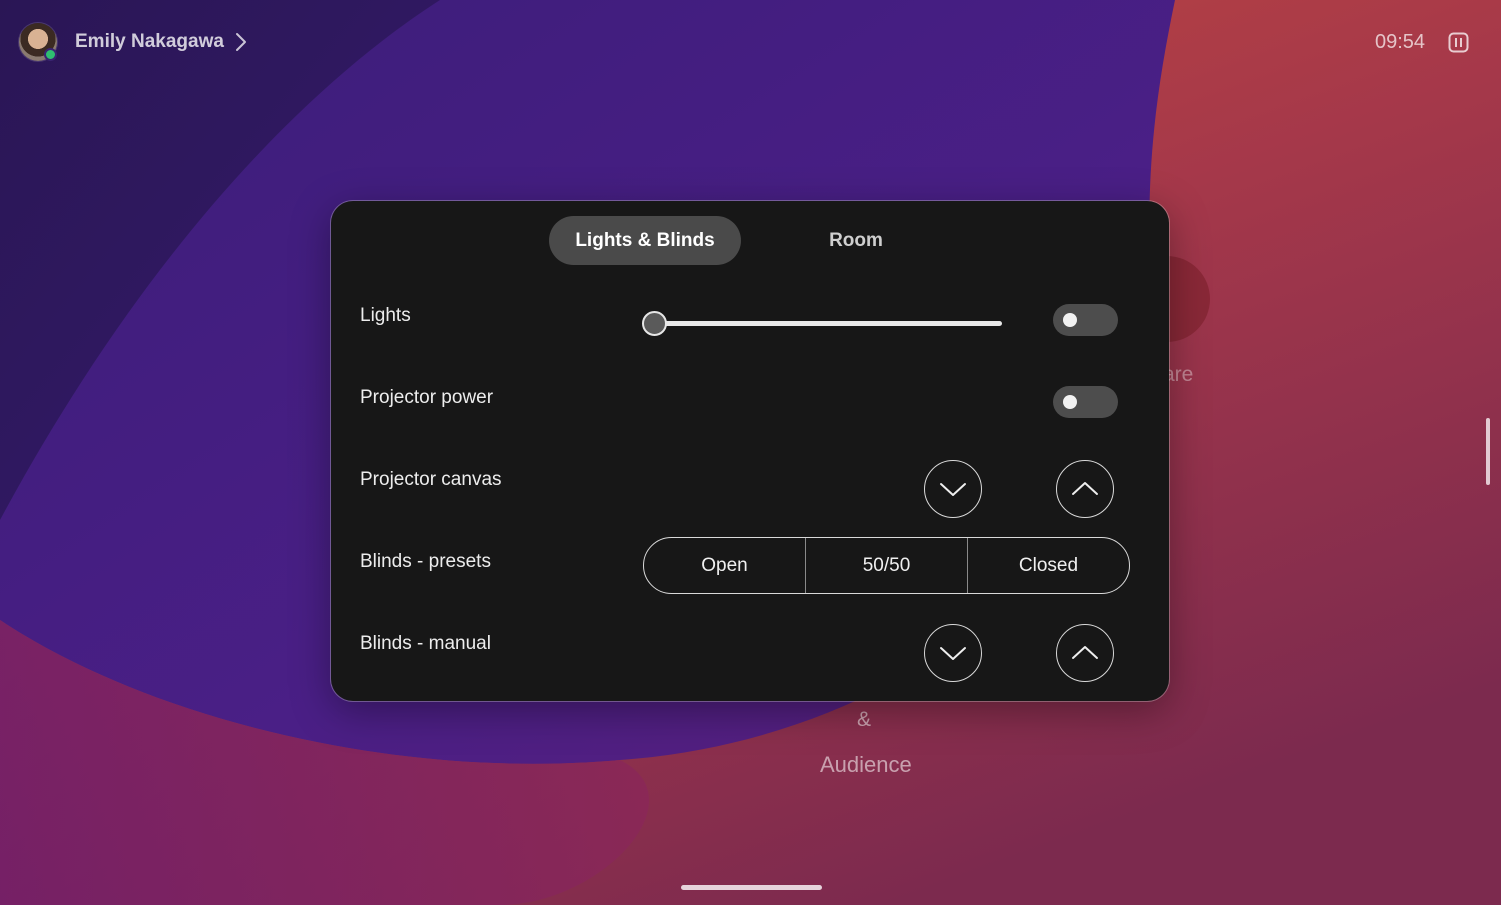 Image resolution: width=1501 pixels, height=905 pixels. I want to click on projector-canvas-label: Projector canvas, so click(431, 479).